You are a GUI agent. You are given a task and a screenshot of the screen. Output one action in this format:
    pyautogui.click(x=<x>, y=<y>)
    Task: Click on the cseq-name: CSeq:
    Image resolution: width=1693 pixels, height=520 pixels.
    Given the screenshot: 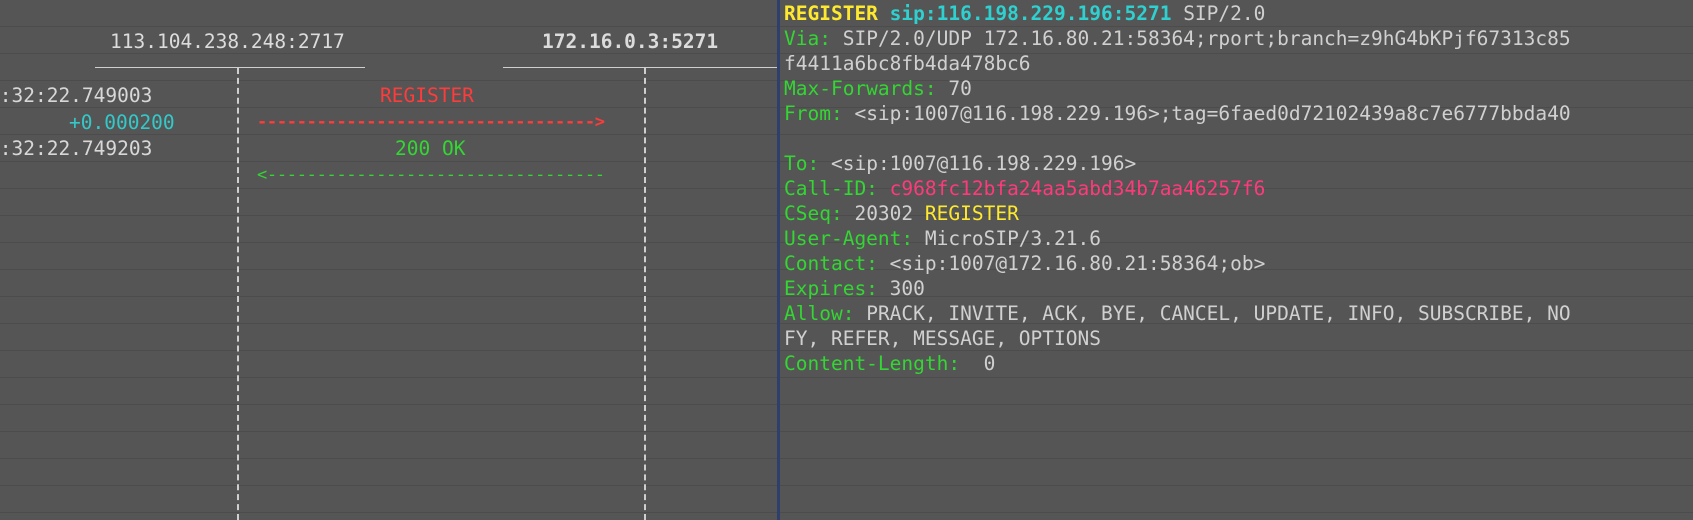 What is the action you would take?
    pyautogui.click(x=813, y=213)
    